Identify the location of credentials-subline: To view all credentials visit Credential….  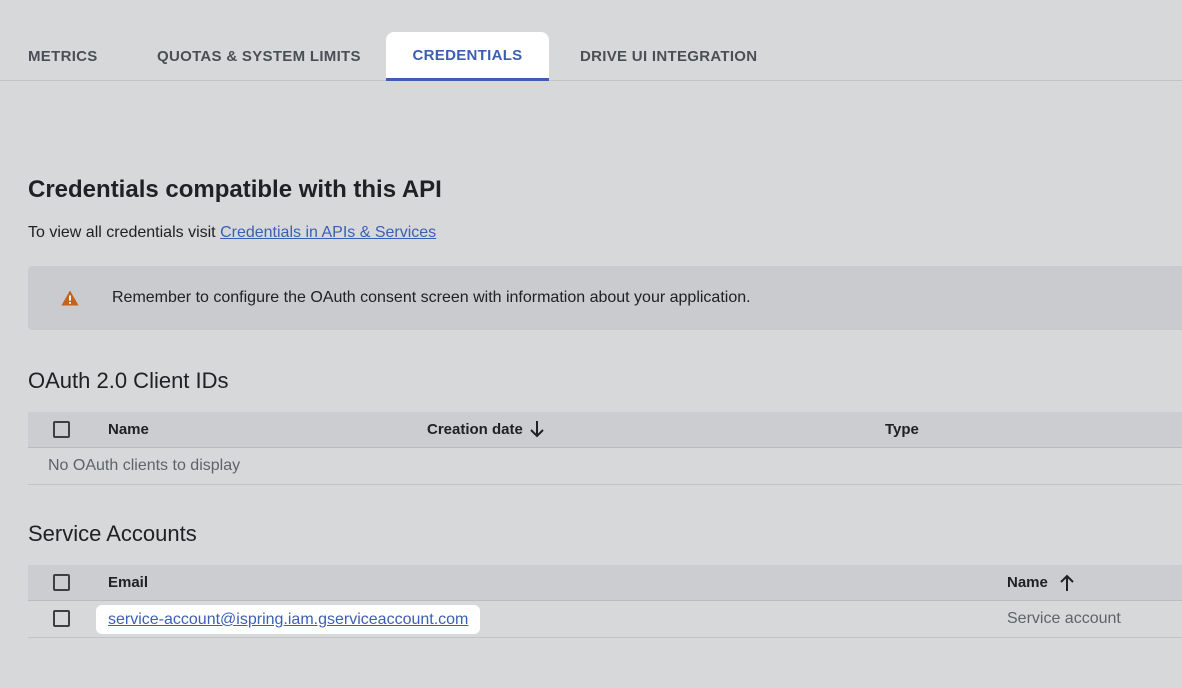
(232, 233).